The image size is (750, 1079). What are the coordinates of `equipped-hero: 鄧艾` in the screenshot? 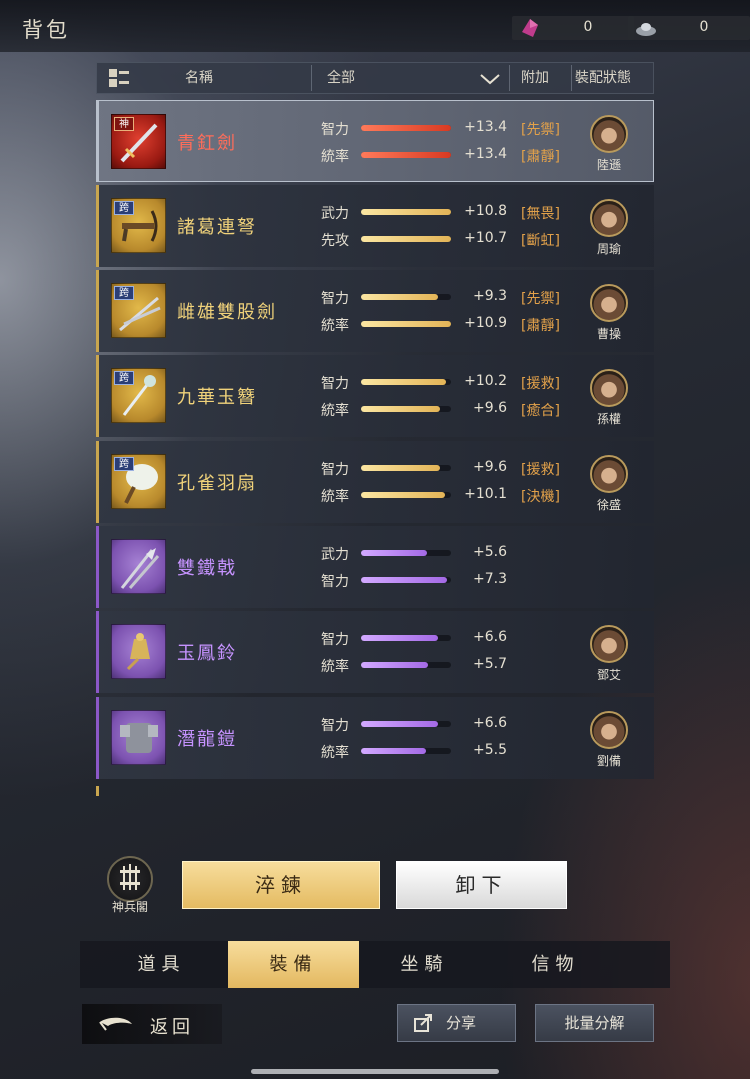 It's located at (609, 657).